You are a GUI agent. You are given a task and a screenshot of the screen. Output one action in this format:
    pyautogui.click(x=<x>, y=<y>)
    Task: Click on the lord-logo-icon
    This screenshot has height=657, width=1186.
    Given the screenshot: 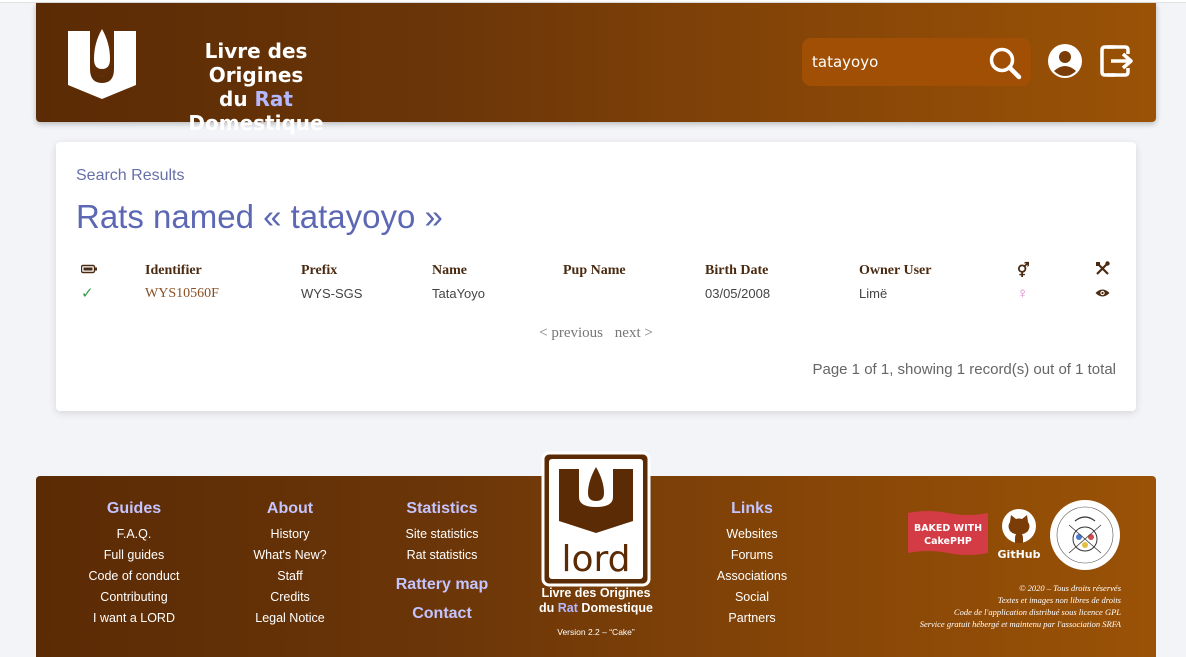 What is the action you would take?
    pyautogui.click(x=102, y=62)
    